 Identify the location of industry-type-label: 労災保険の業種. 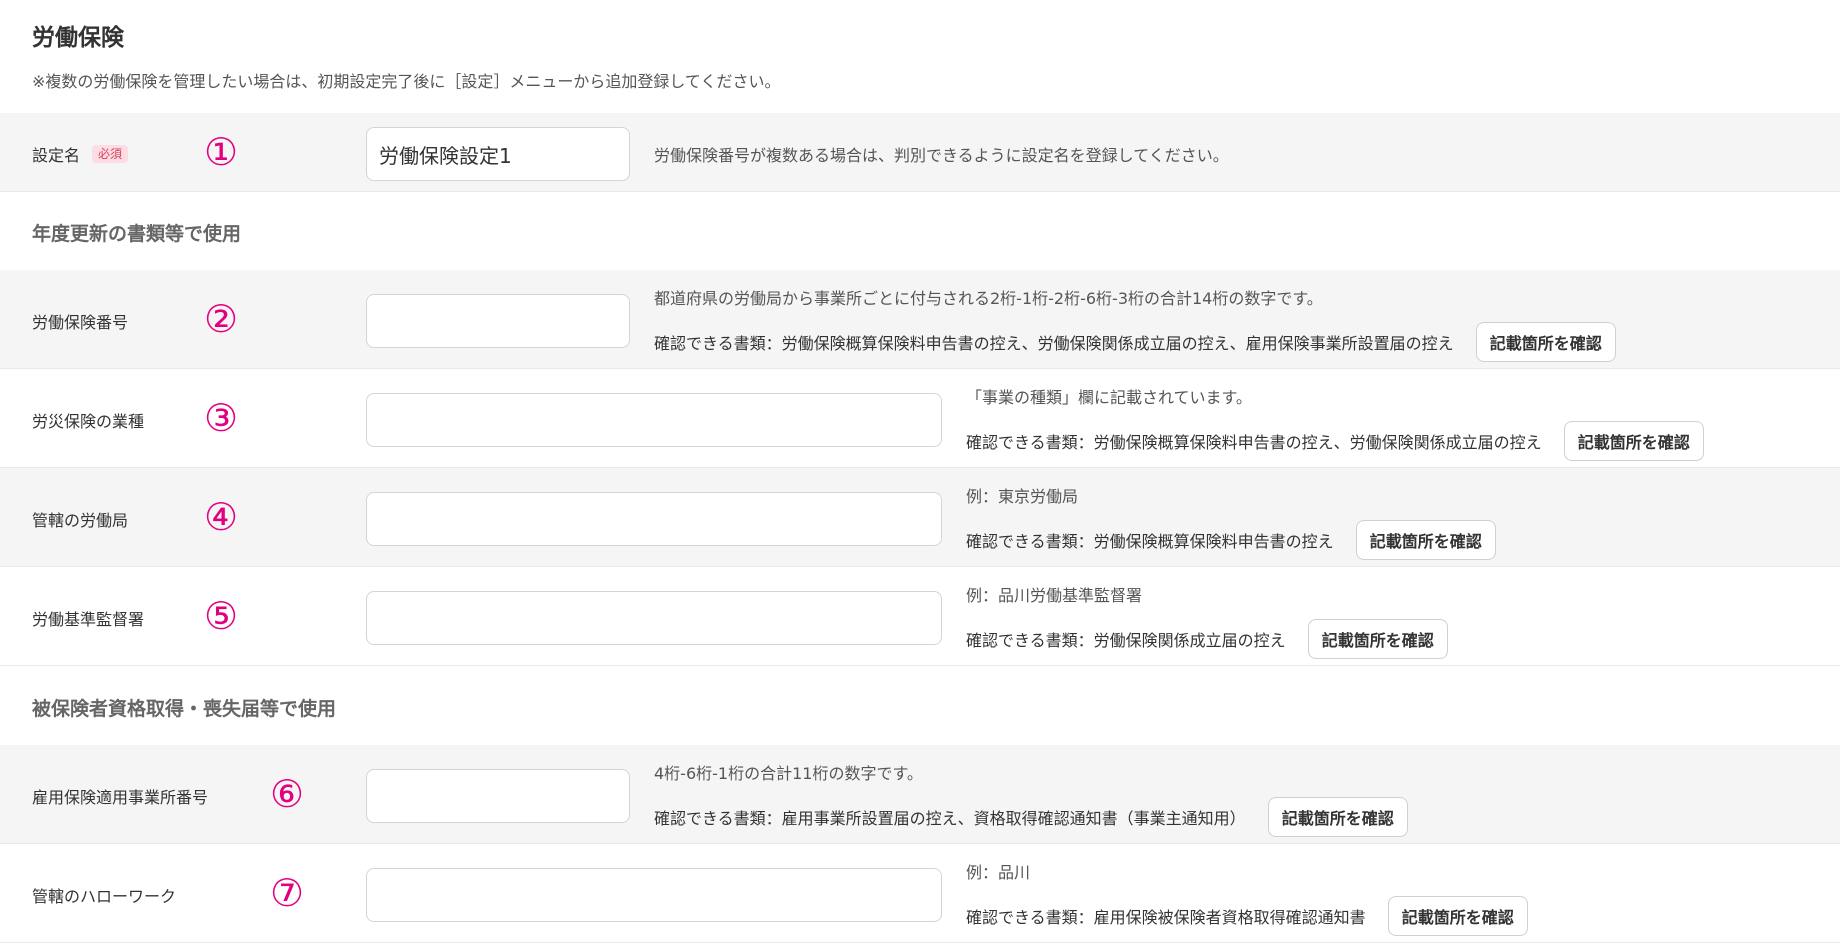
(88, 421).